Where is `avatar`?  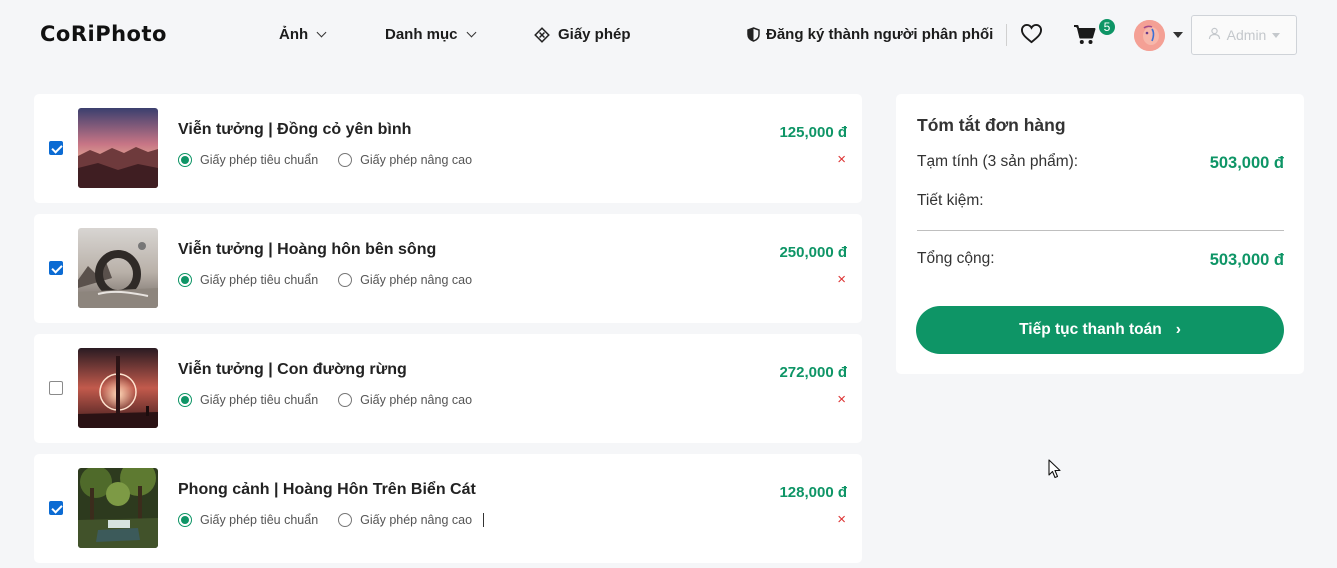
avatar is located at coordinates (1149, 35).